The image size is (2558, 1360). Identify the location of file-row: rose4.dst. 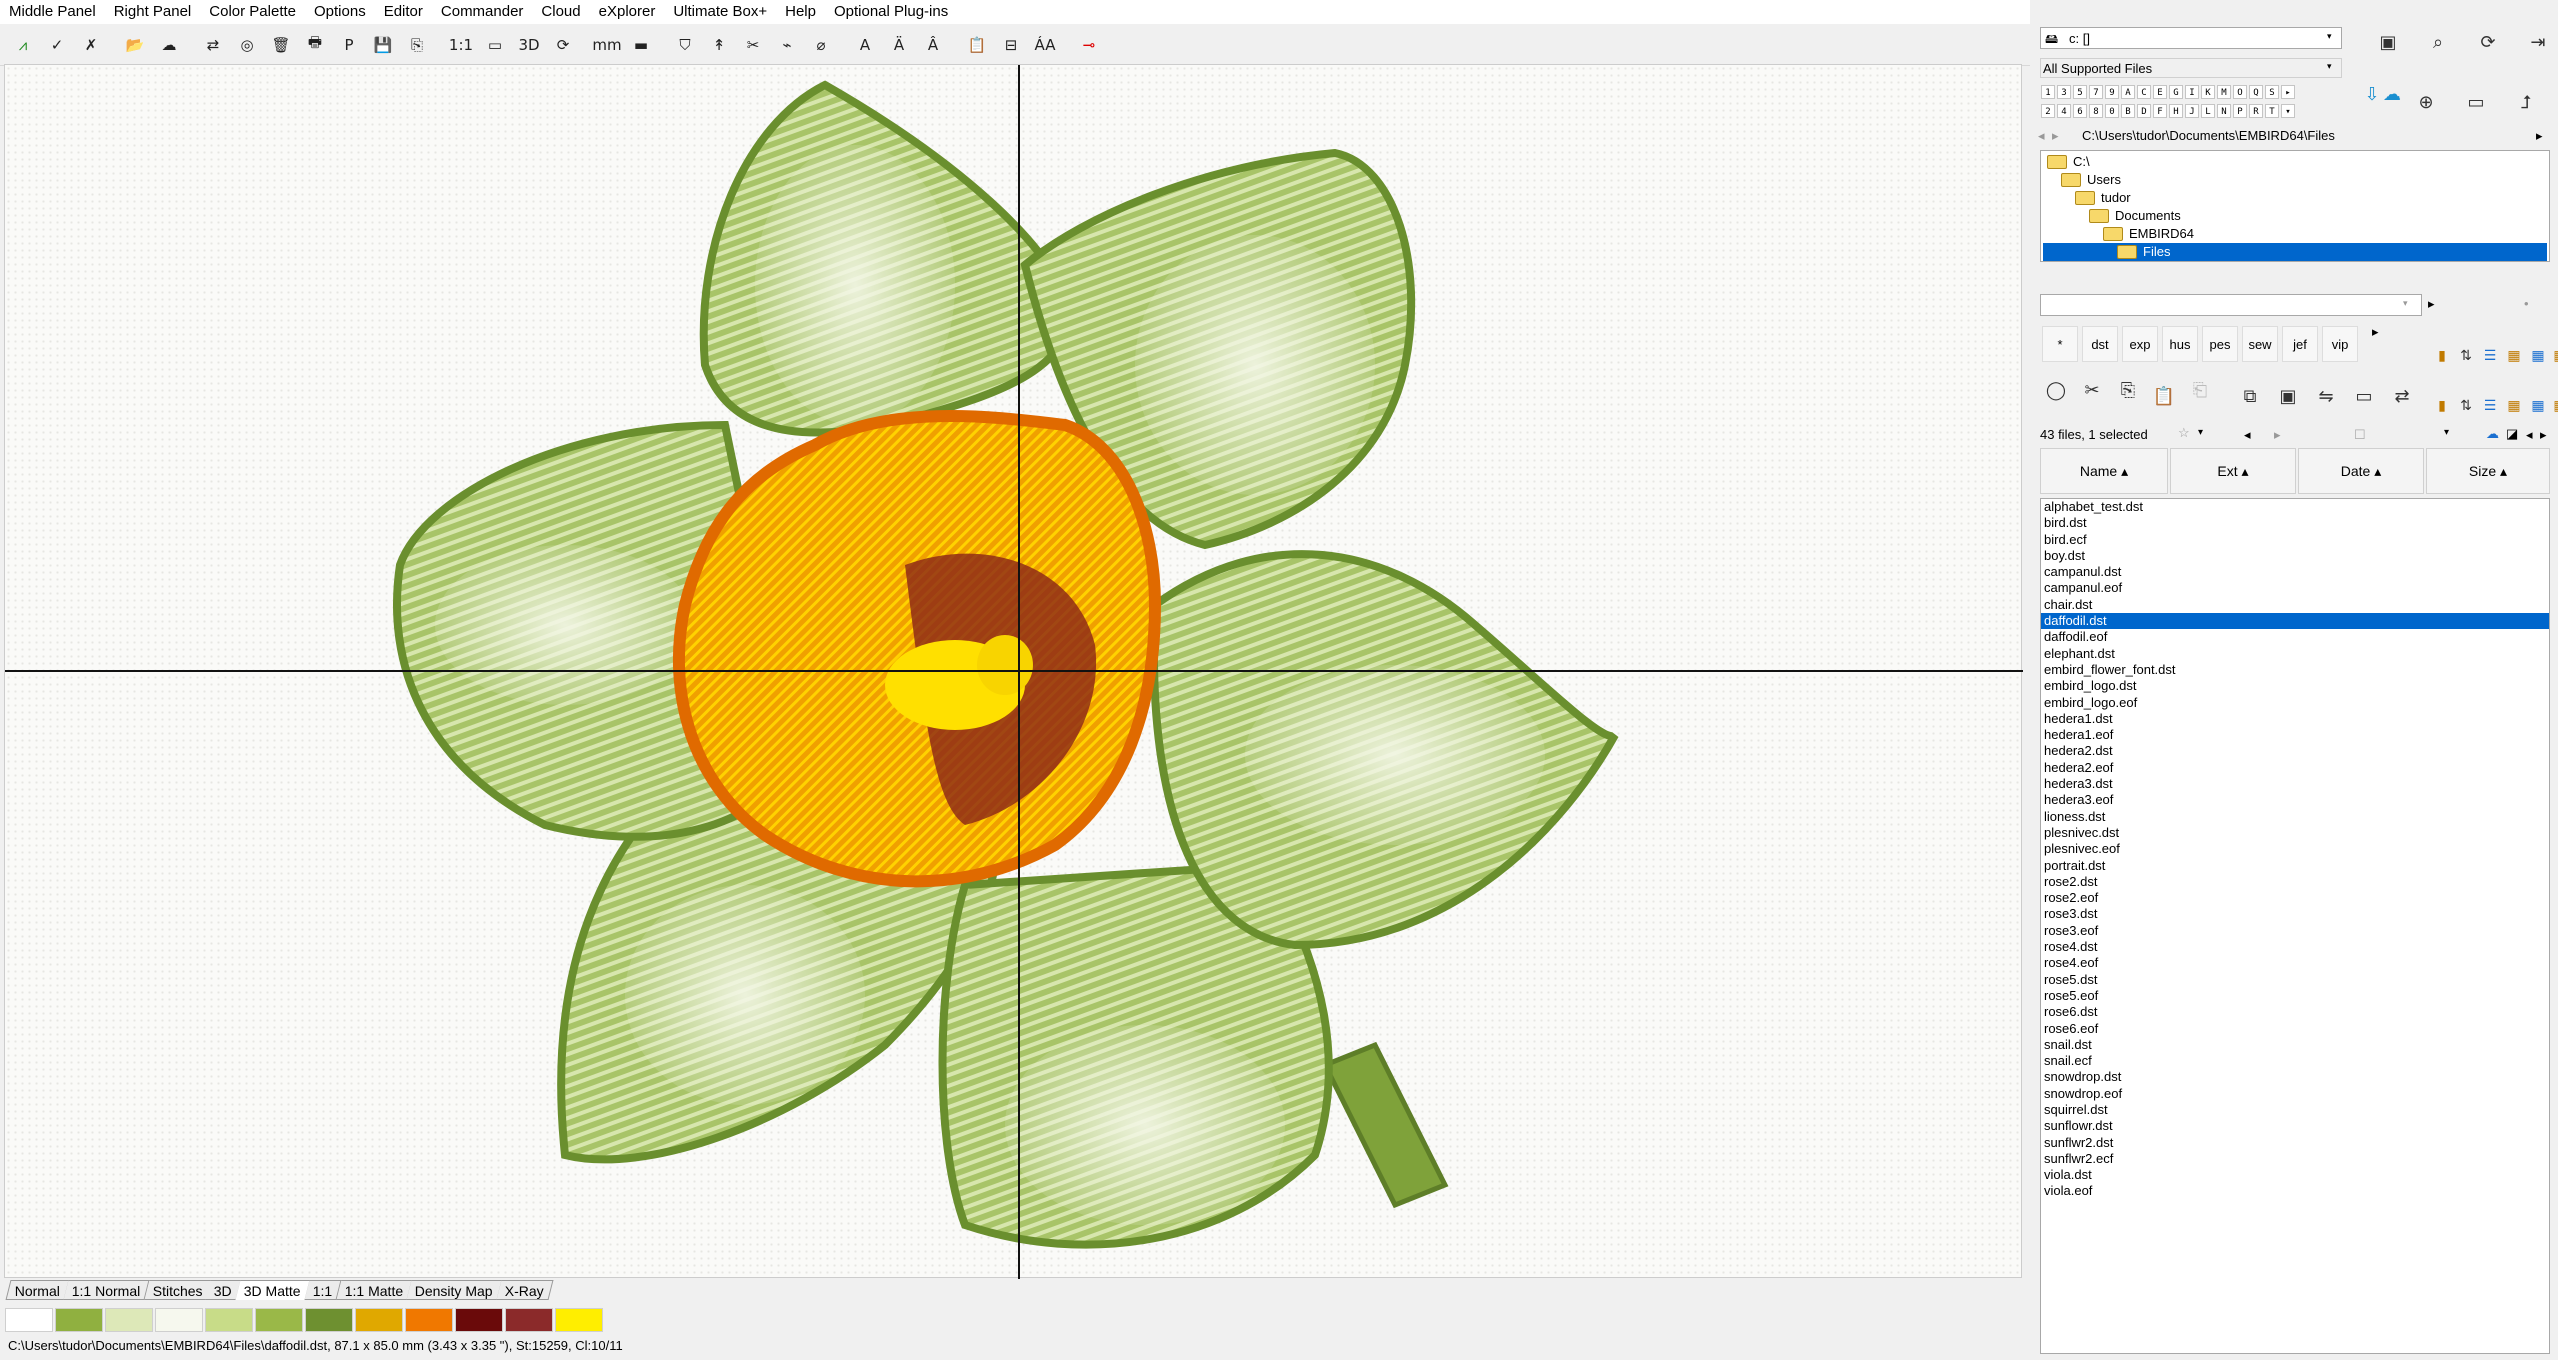
(2295, 947).